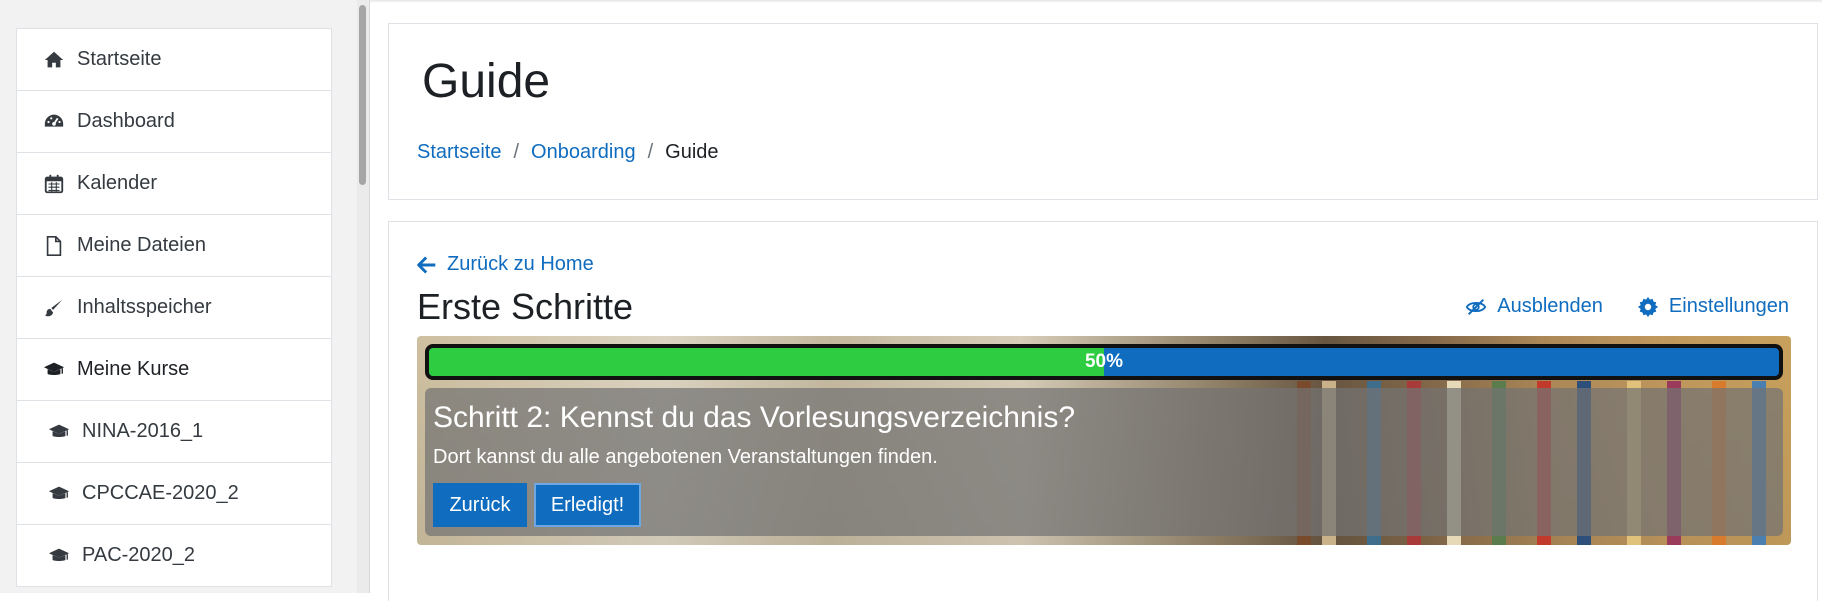 The image size is (1822, 601). I want to click on sidebar-item-meine-kurse: Meine Kurse, so click(174, 370).